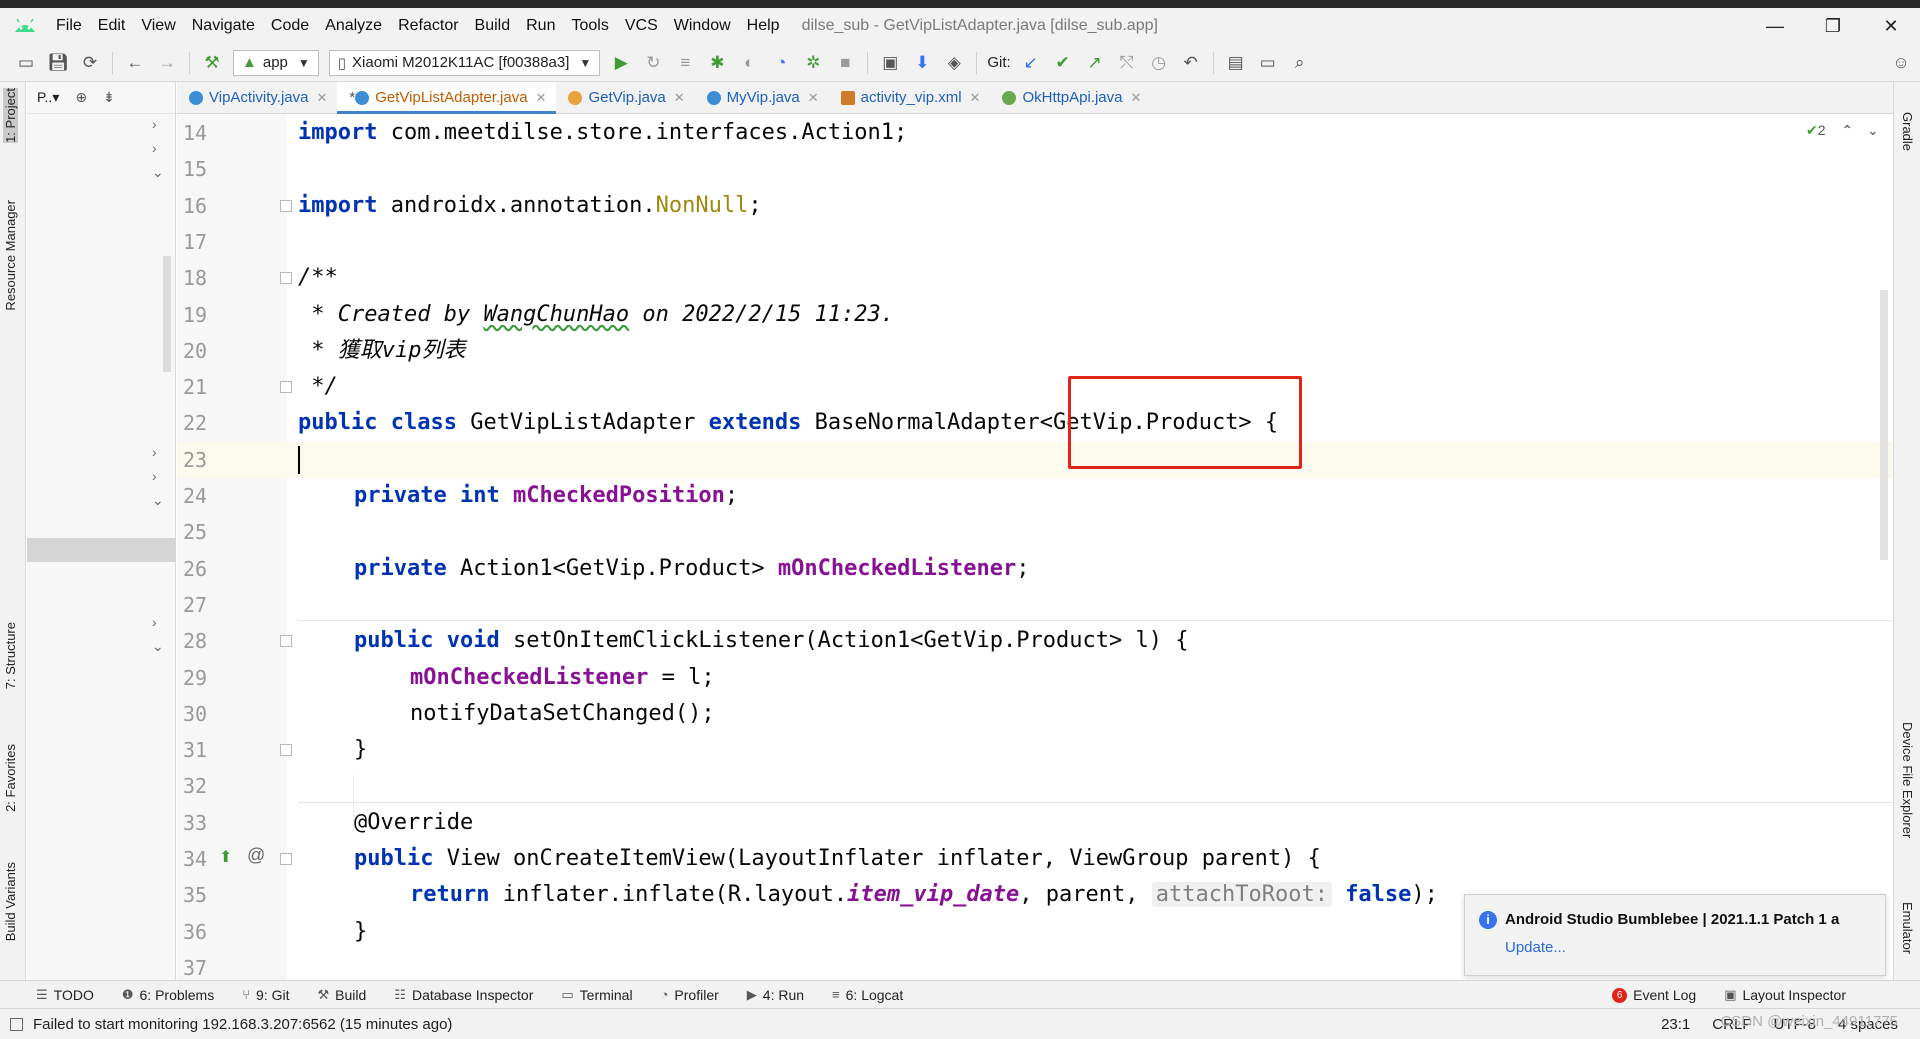  What do you see at coordinates (1907, 928) in the screenshot?
I see `emulator-tab: Emulator` at bounding box center [1907, 928].